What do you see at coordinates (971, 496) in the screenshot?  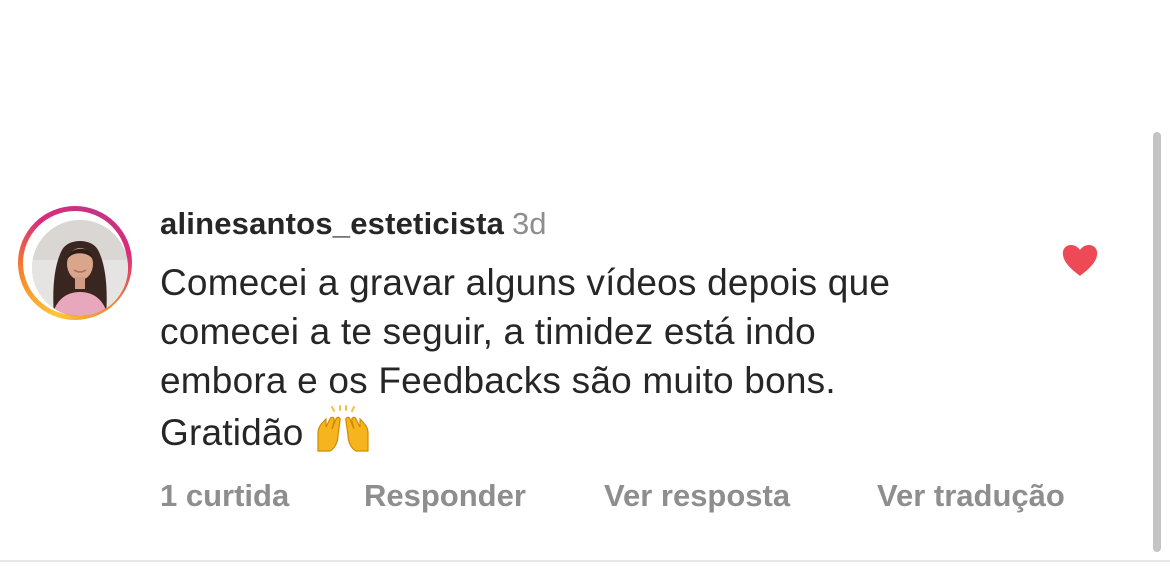 I see `see-translation-button: Ver tradução` at bounding box center [971, 496].